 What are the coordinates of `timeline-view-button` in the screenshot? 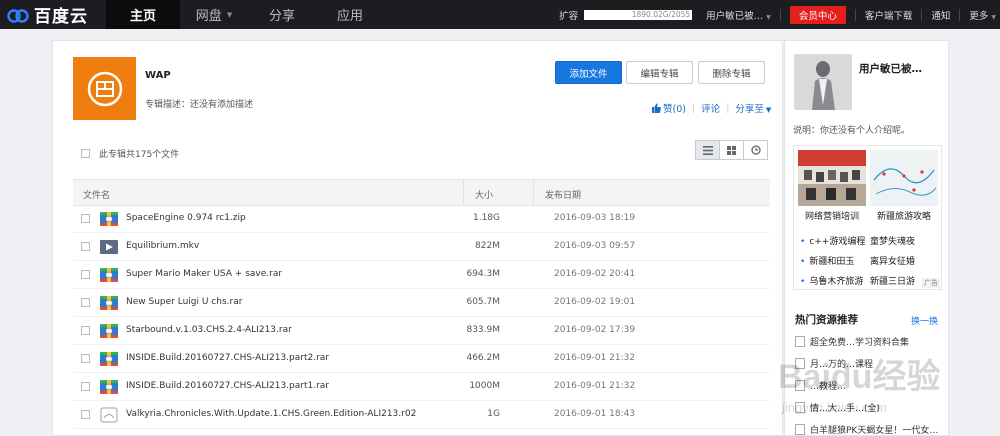 It's located at (755, 150).